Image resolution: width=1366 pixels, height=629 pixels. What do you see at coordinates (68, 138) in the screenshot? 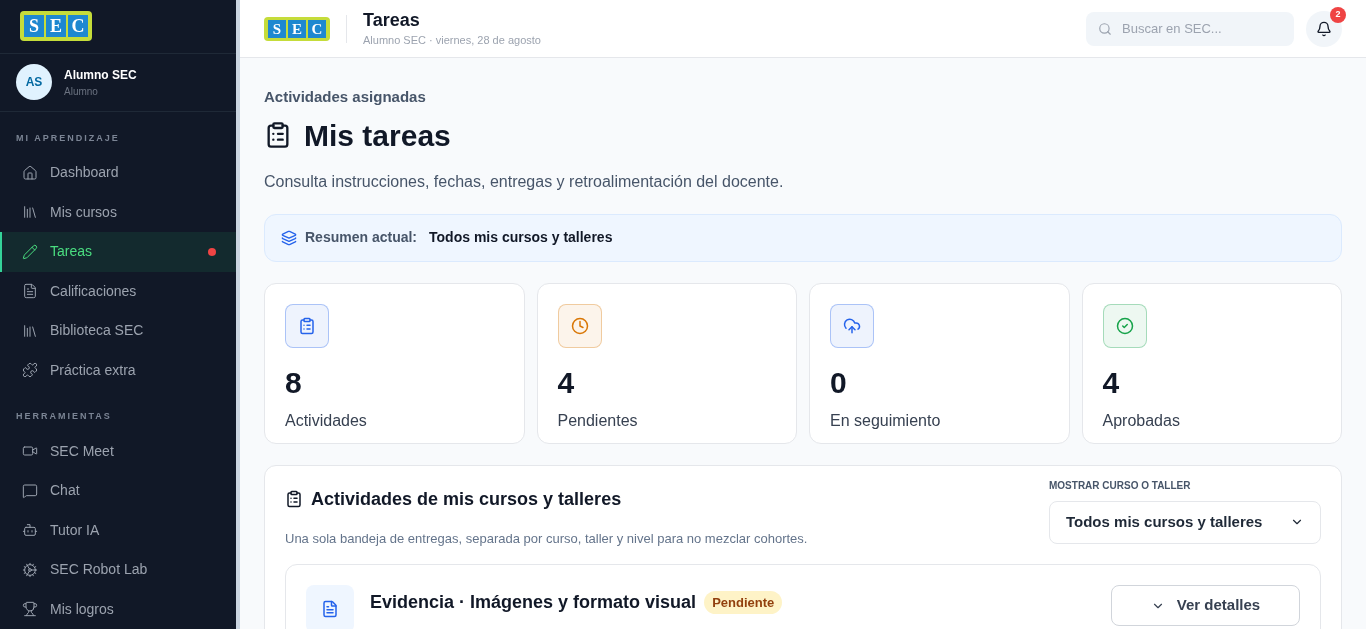
I see `section-heading: MI APRENDIZAJE` at bounding box center [68, 138].